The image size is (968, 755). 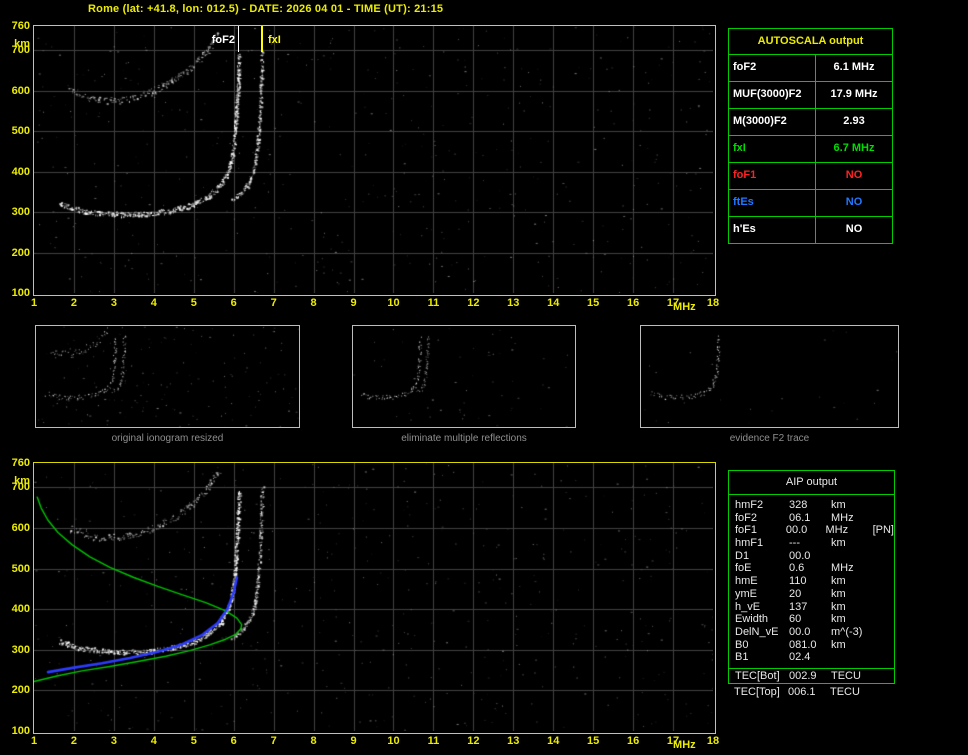 I want to click on aip-row-label: DelN_vE, so click(x=757, y=631).